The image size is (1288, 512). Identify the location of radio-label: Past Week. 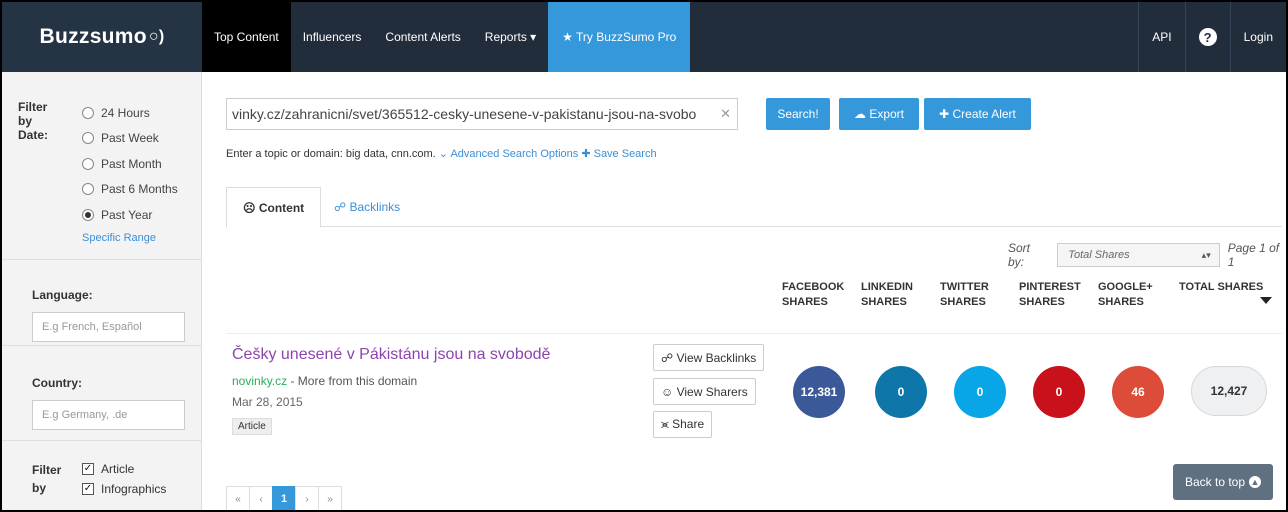
(130, 138).